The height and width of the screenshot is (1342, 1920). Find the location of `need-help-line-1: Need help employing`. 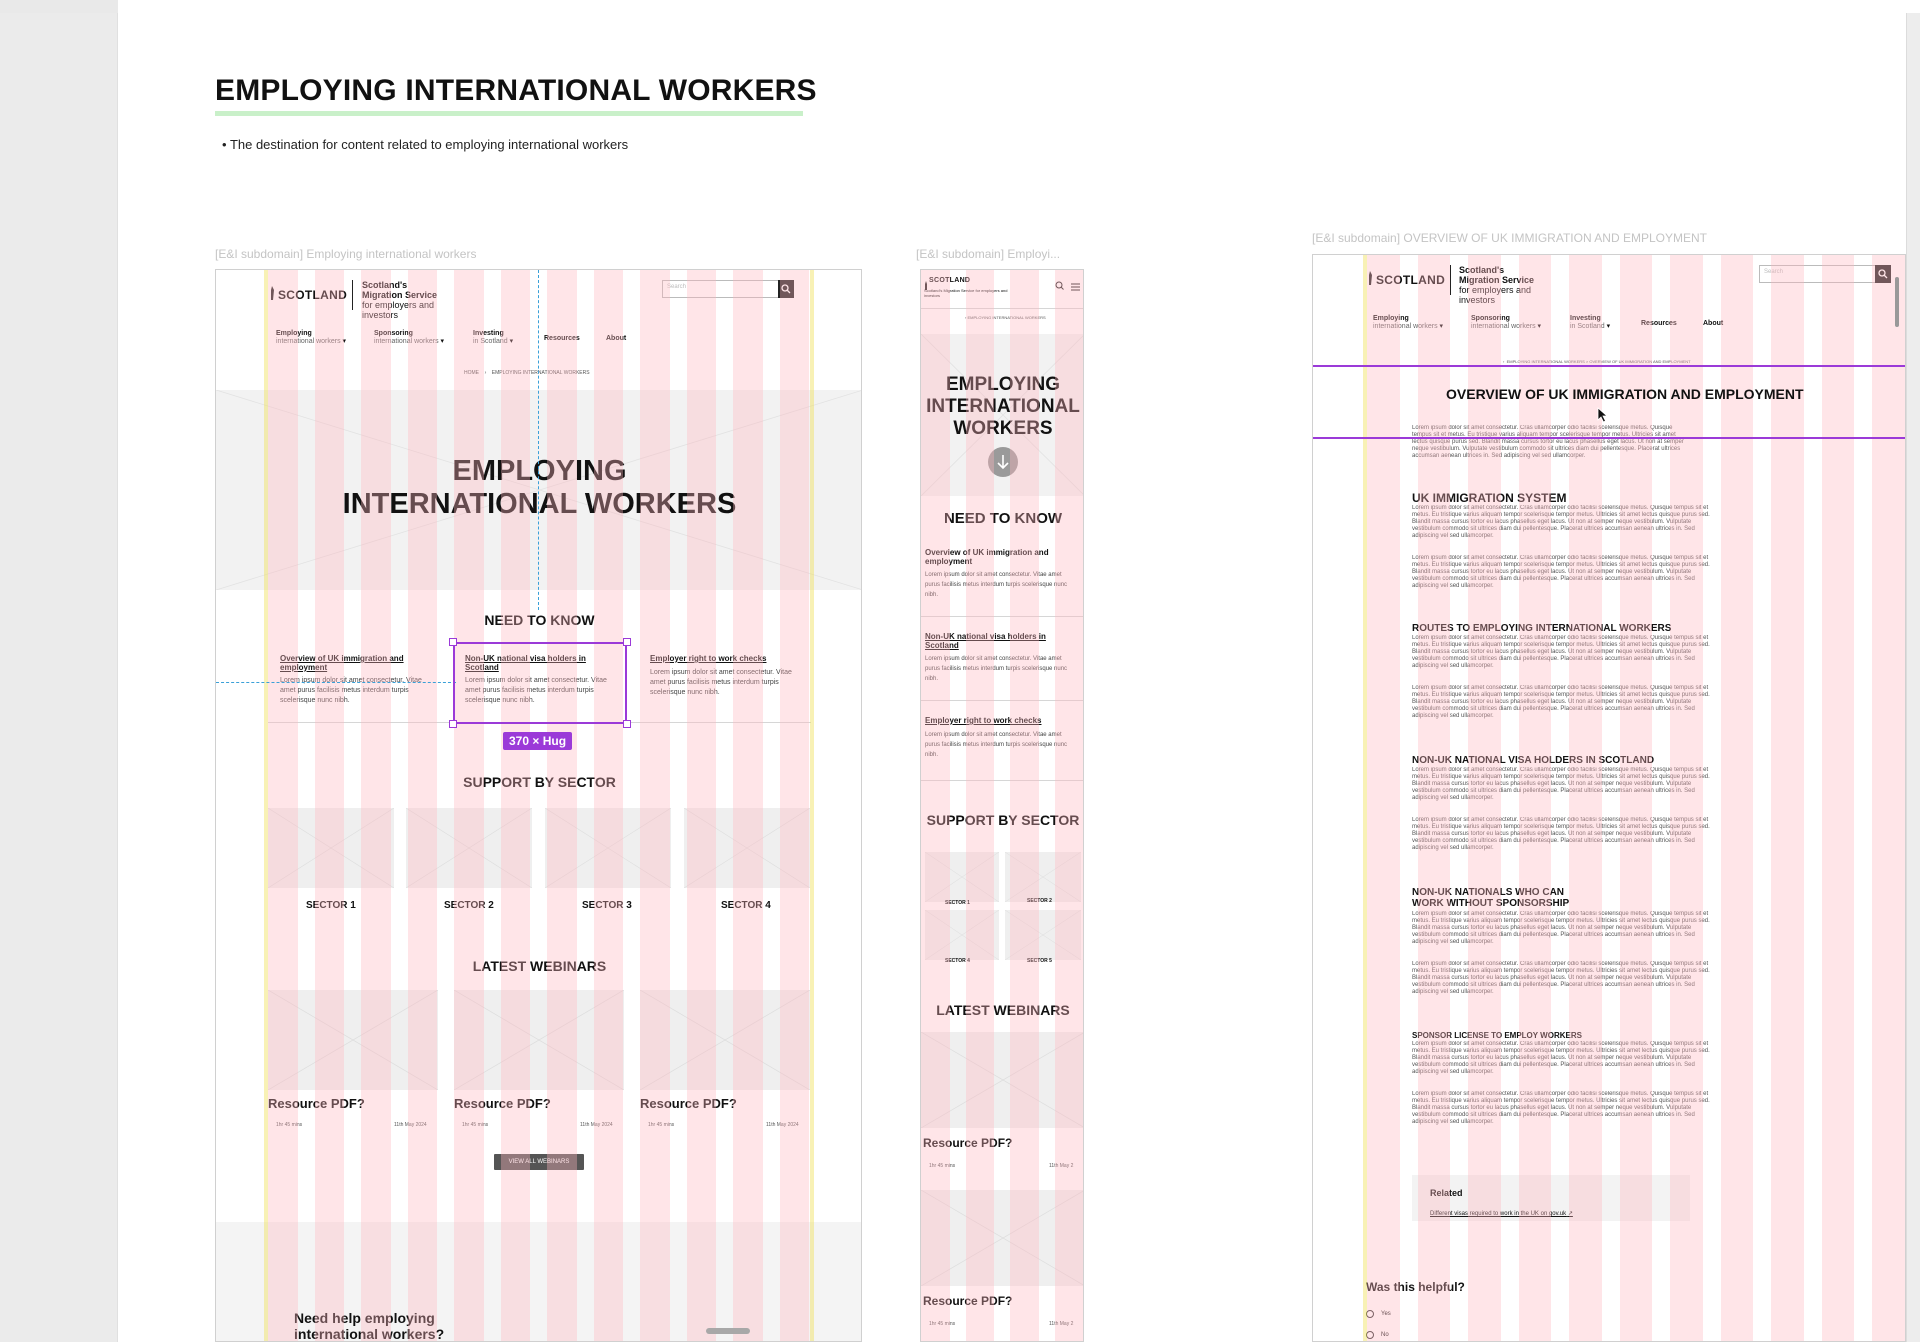

need-help-line-1: Need help employing is located at coordinates (364, 1318).